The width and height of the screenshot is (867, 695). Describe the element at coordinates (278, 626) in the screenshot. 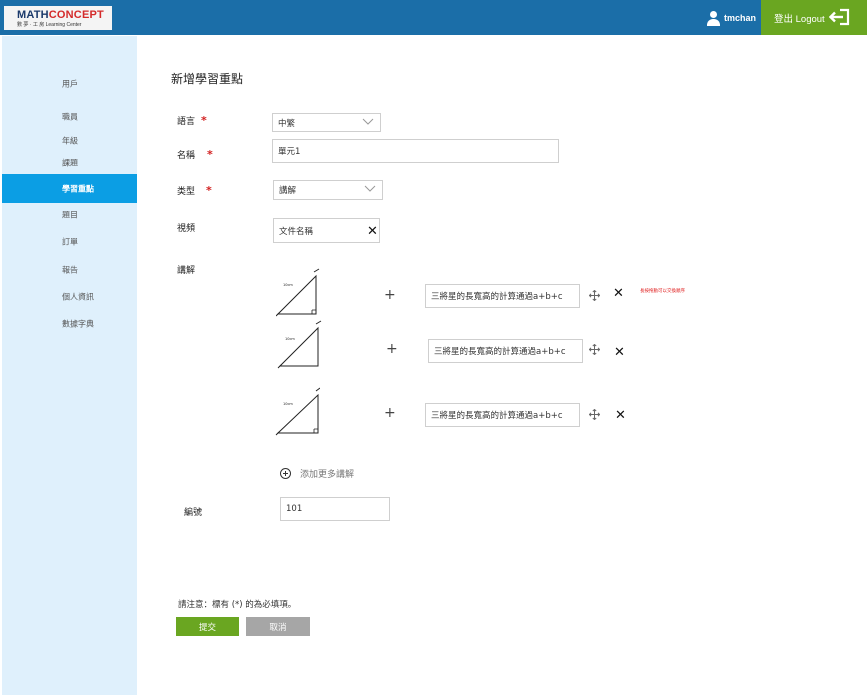

I see `cancel-button: 取消` at that location.